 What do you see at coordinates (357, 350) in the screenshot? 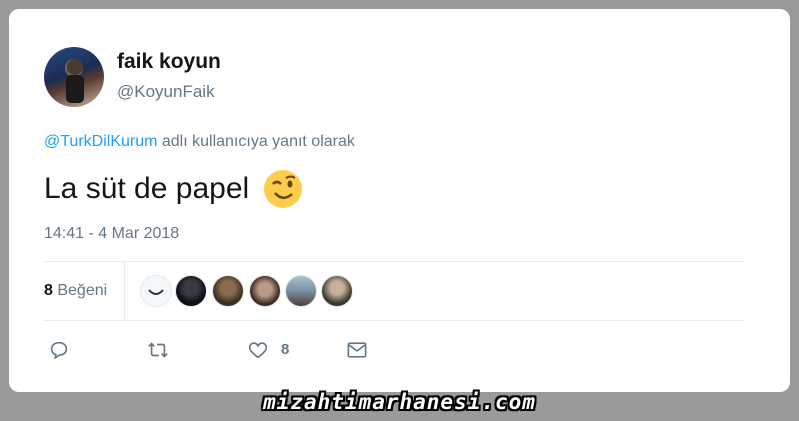
I see `envelope-icon` at bounding box center [357, 350].